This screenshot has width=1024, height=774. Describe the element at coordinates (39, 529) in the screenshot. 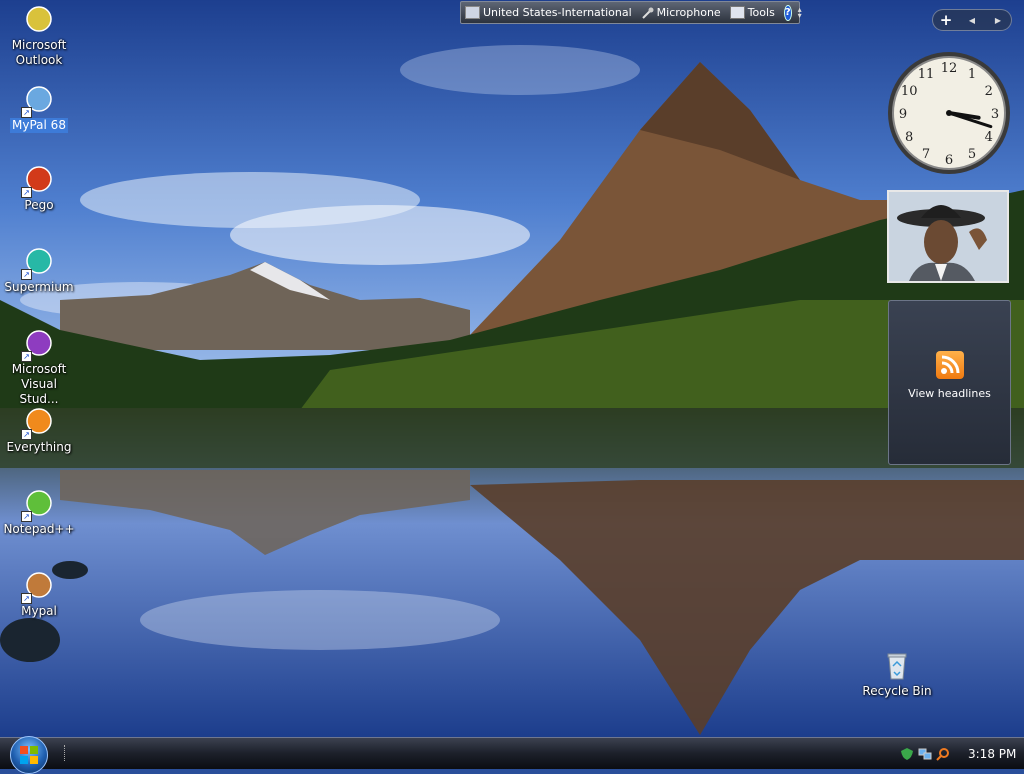

I see `desktop-icon-label: Notepad++` at that location.